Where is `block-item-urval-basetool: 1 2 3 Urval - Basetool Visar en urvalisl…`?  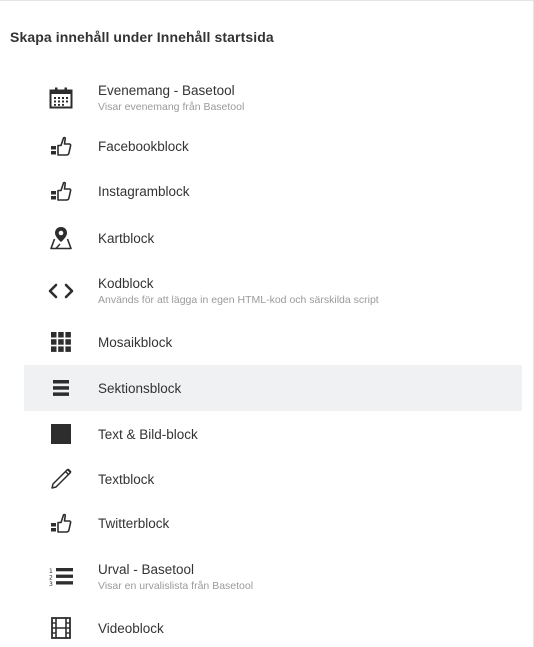
block-item-urval-basetool: 1 2 3 Urval - Basetool Visar en urvalisl… is located at coordinates (273, 577).